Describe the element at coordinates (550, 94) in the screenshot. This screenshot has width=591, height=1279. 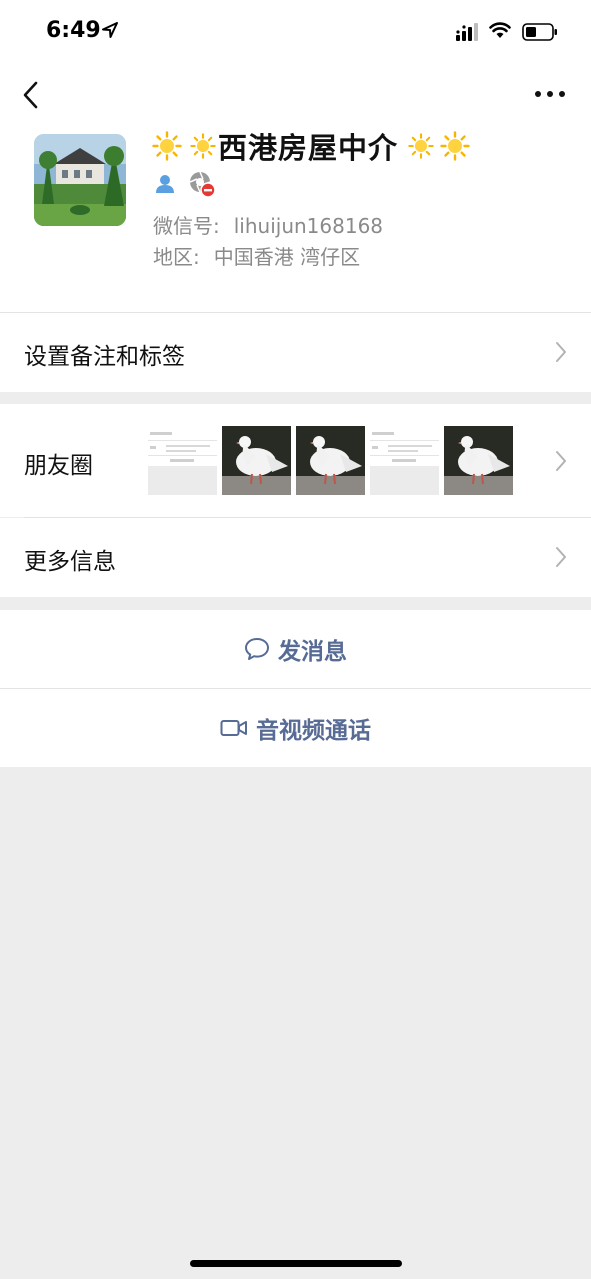
I see `more-options-button` at that location.